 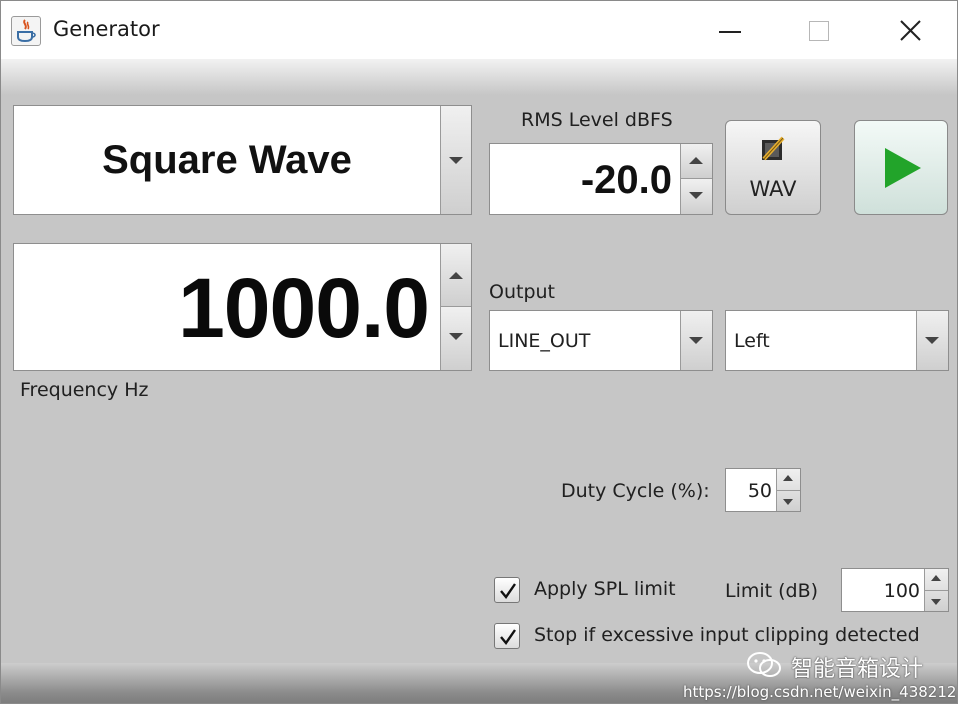 I want to click on output-device-dropdown-button, so click(x=696, y=340).